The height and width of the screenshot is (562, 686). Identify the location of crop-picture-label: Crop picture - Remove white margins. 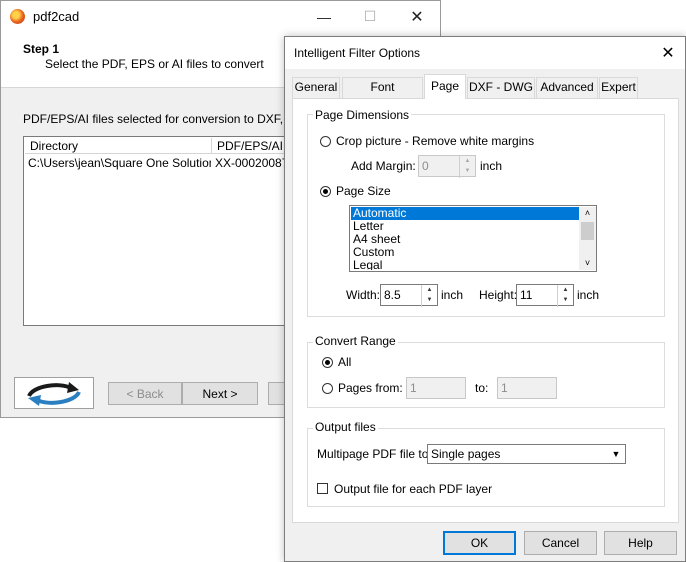
(435, 141).